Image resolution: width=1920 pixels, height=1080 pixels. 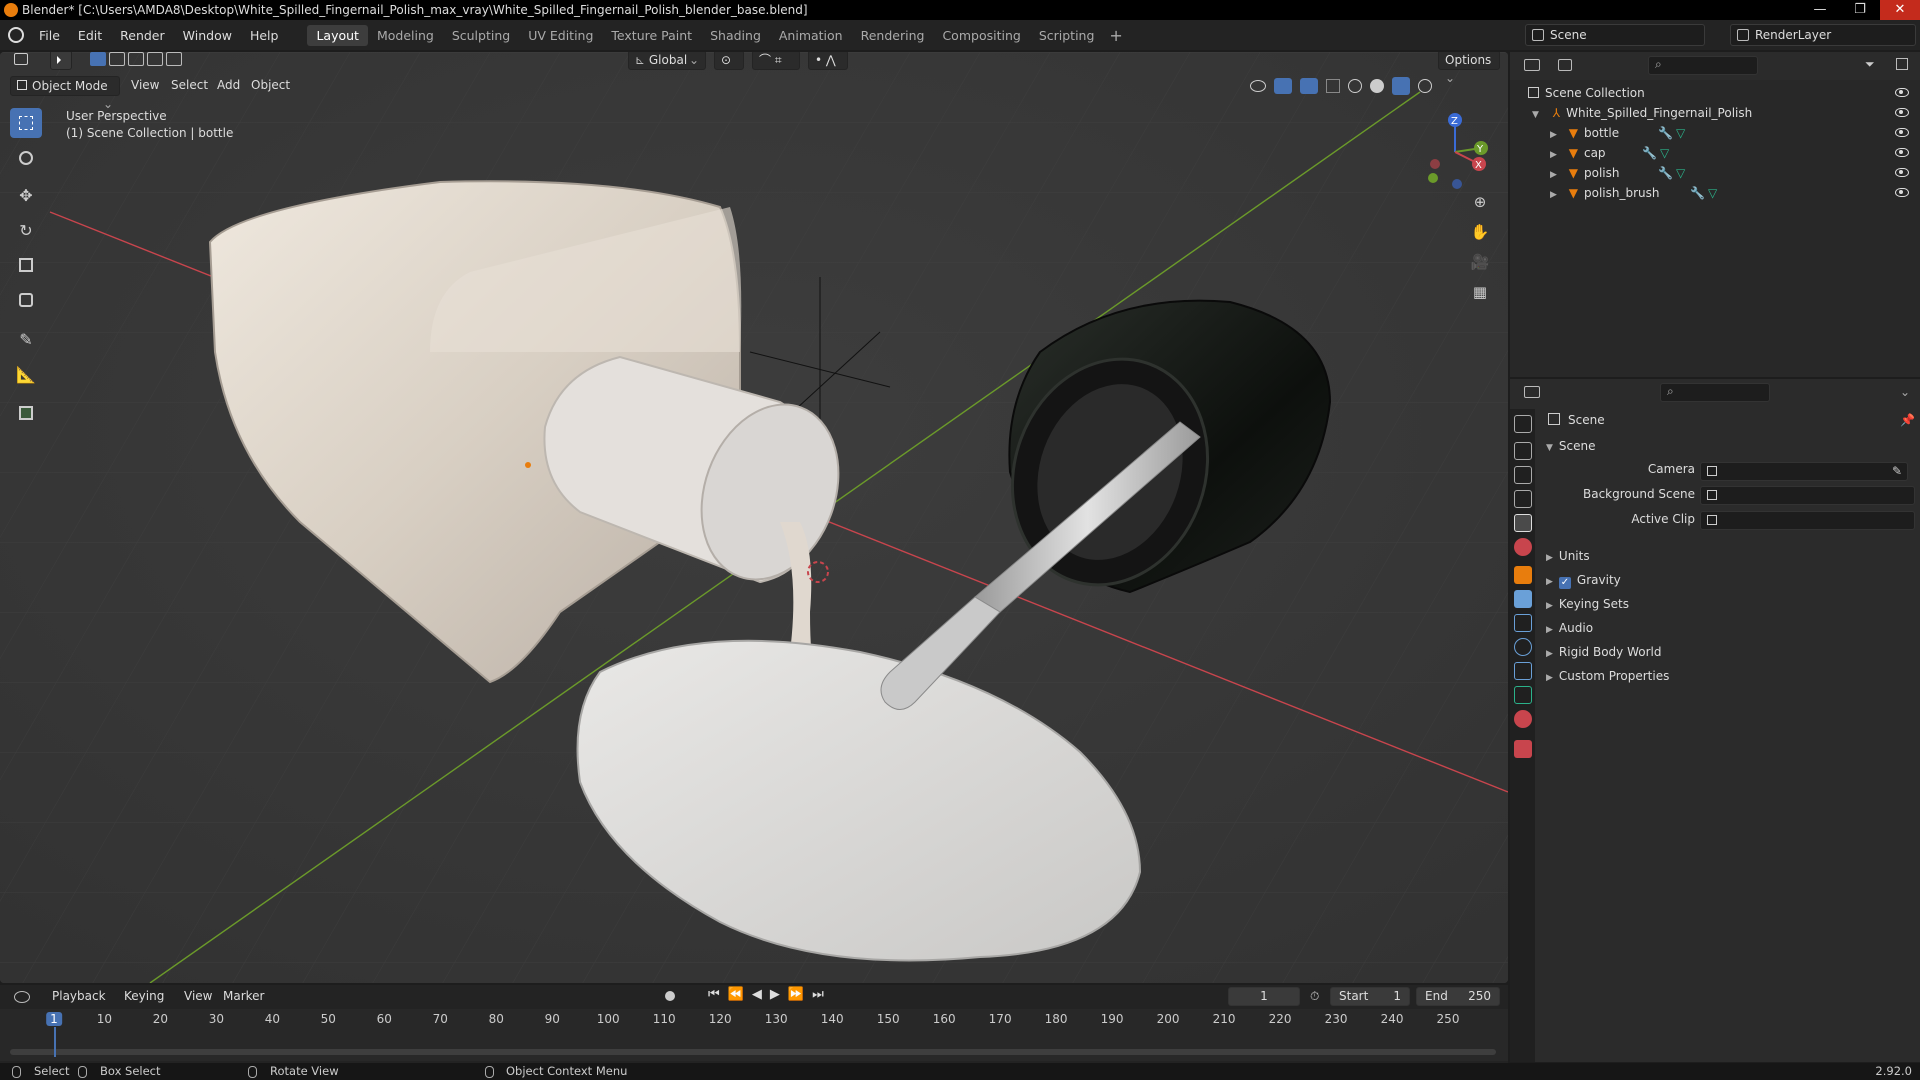 What do you see at coordinates (1401, 86) in the screenshot?
I see `shading-material-icon` at bounding box center [1401, 86].